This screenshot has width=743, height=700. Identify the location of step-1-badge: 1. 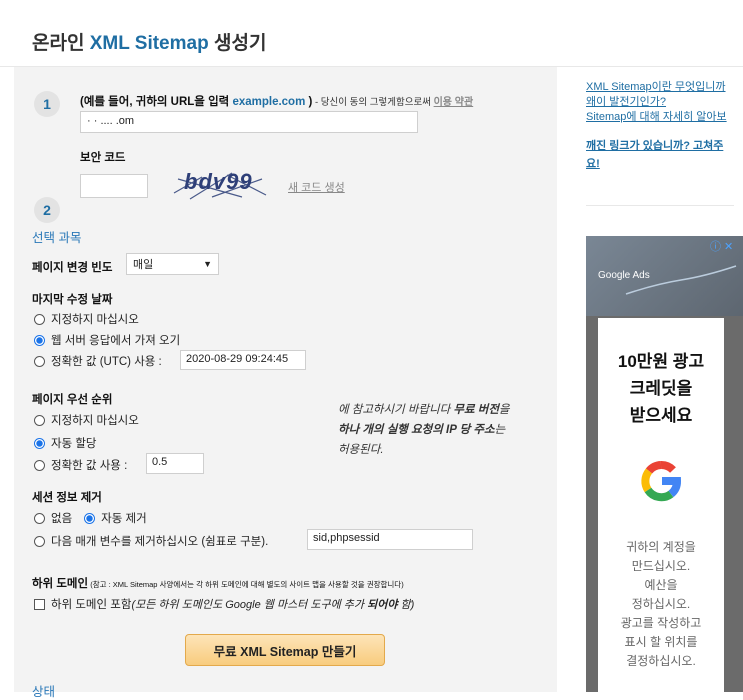
(47, 104).